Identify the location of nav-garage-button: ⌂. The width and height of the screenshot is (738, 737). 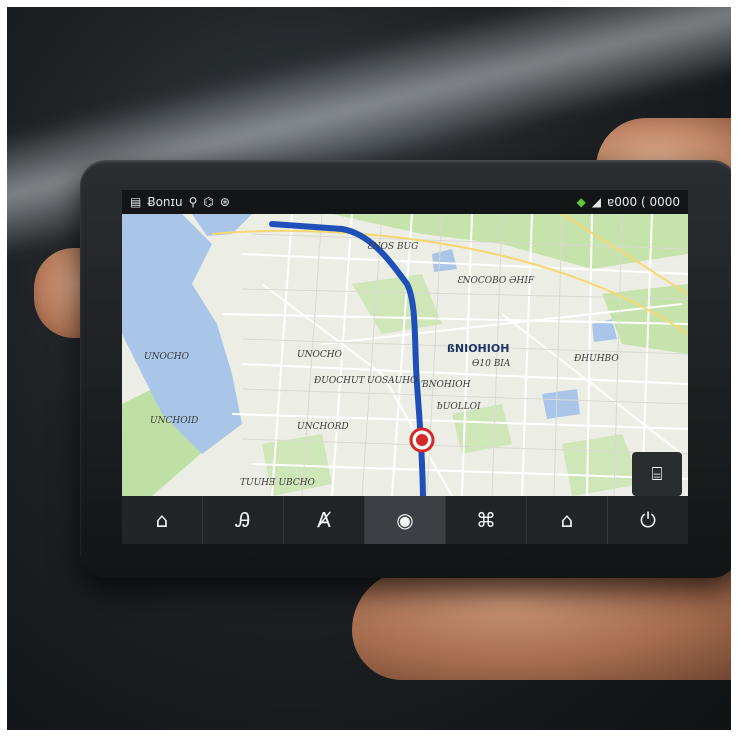
(567, 520).